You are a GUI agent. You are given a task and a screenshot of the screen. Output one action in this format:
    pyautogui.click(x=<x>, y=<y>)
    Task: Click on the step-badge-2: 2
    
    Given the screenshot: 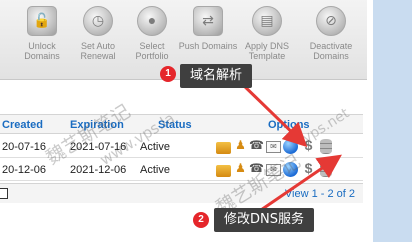 What is the action you would take?
    pyautogui.click(x=201, y=220)
    